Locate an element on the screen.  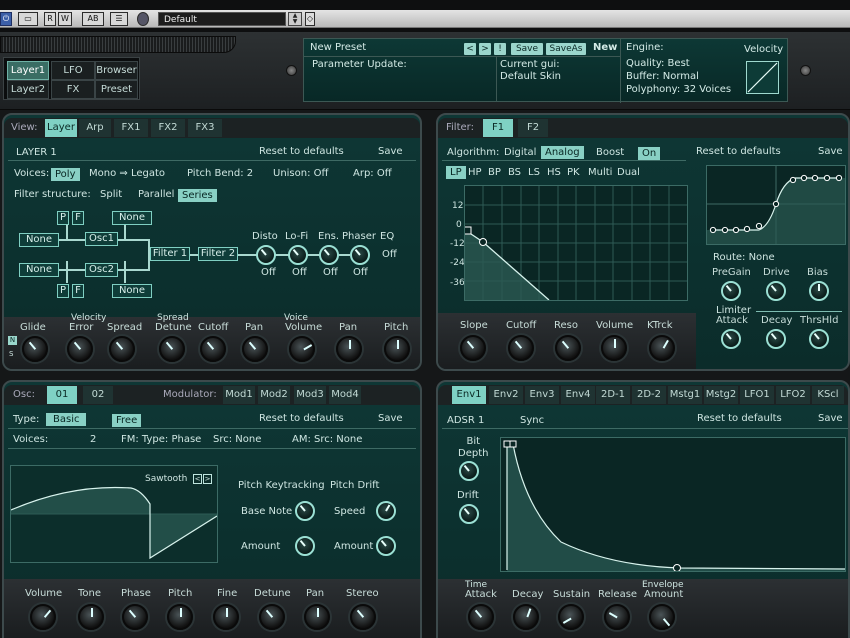
nav-preset: Preset is located at coordinates (116, 89).